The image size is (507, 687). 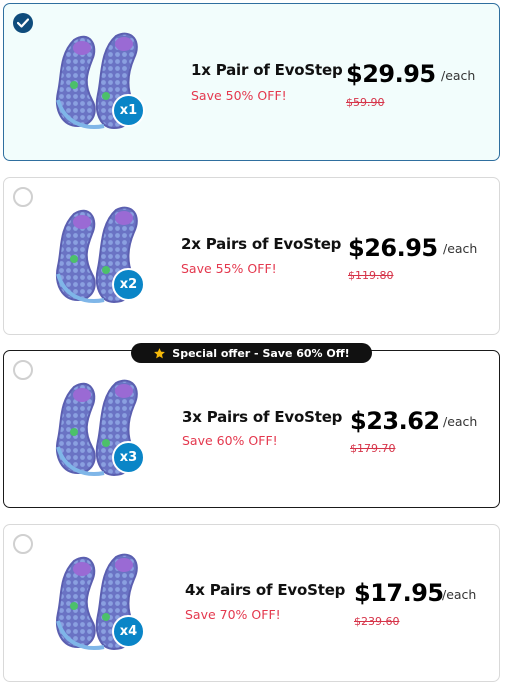 What do you see at coordinates (365, 102) in the screenshot?
I see `original-price: $59.90` at bounding box center [365, 102].